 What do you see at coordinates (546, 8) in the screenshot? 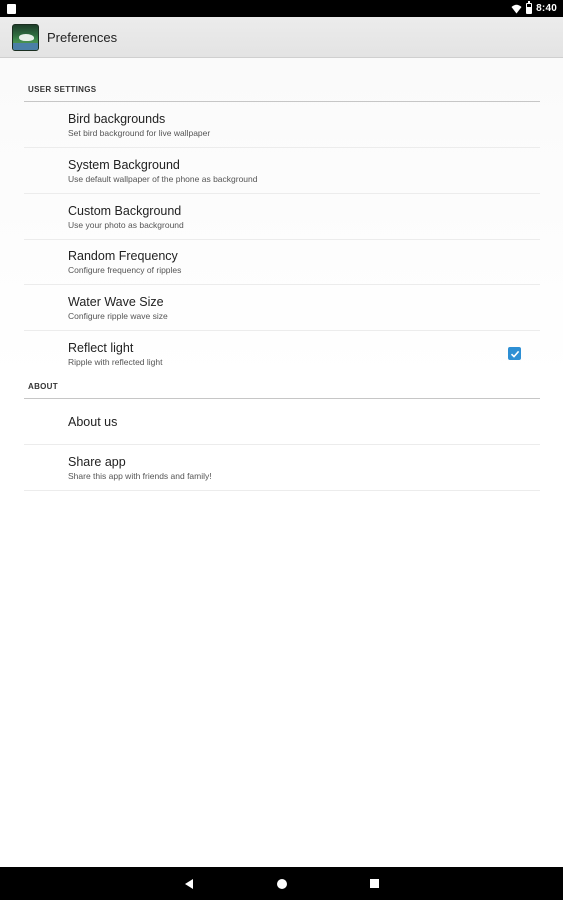
I see `clock: 8:40` at bounding box center [546, 8].